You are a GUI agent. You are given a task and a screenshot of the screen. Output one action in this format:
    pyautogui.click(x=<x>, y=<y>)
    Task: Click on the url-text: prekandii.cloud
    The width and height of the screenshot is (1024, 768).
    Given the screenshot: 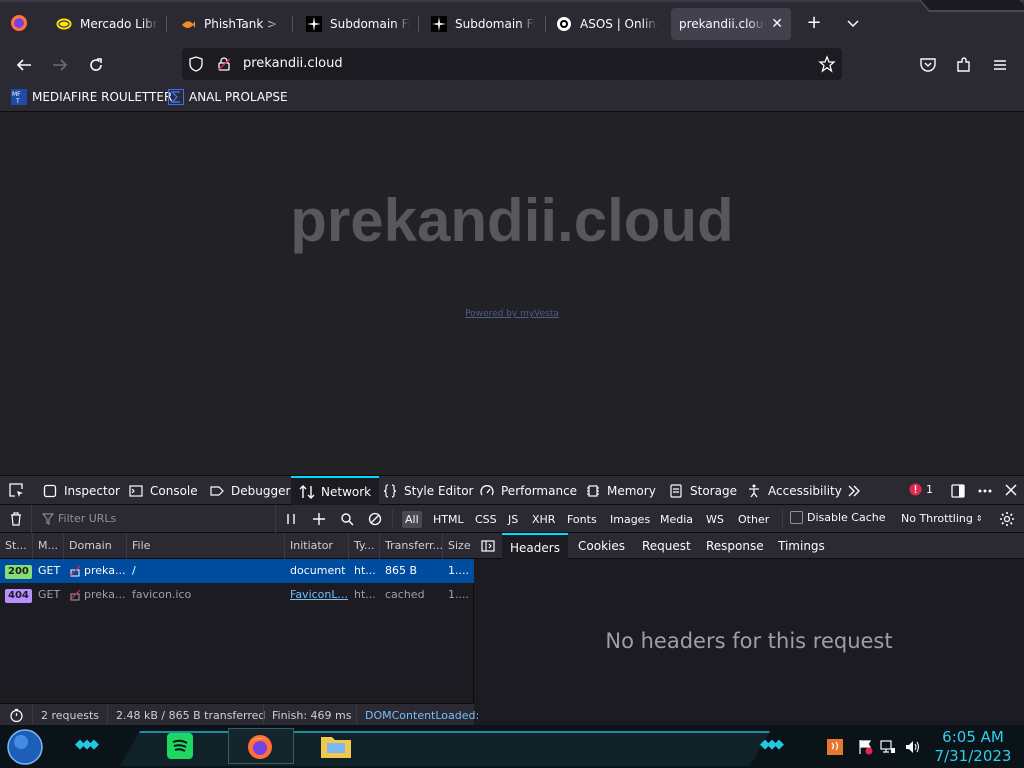 What is the action you would take?
    pyautogui.click(x=293, y=63)
    